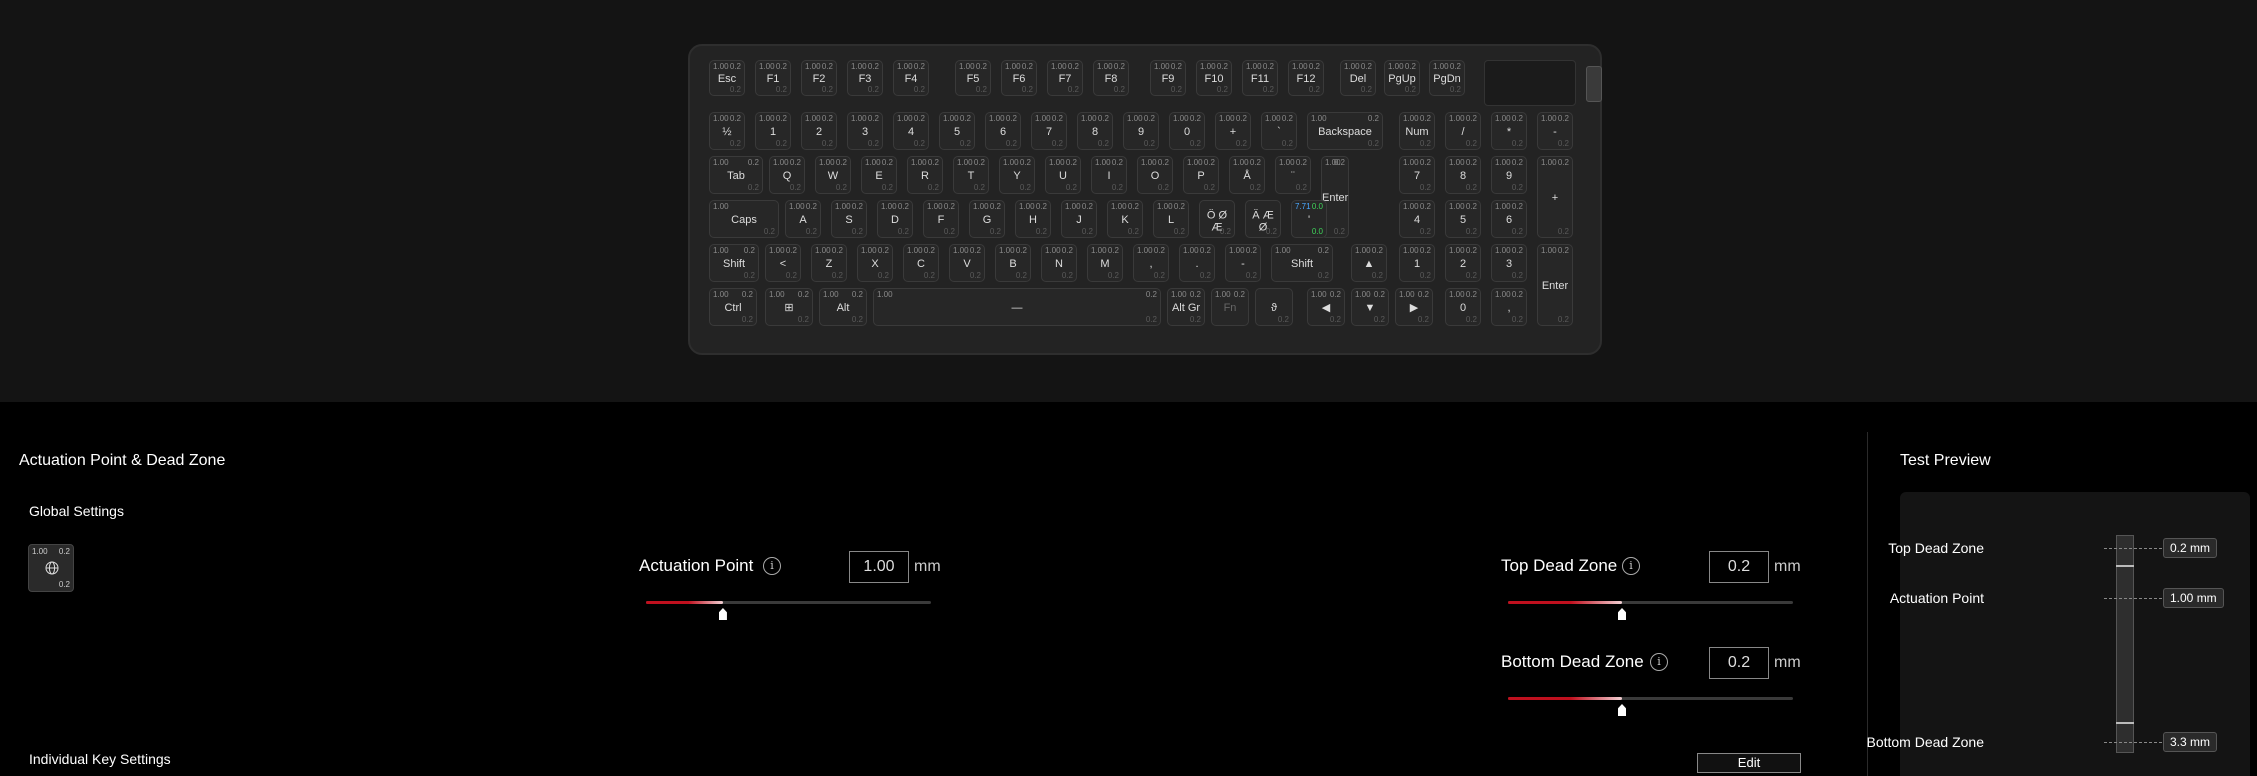  I want to click on actuation-slider-track, so click(788, 602).